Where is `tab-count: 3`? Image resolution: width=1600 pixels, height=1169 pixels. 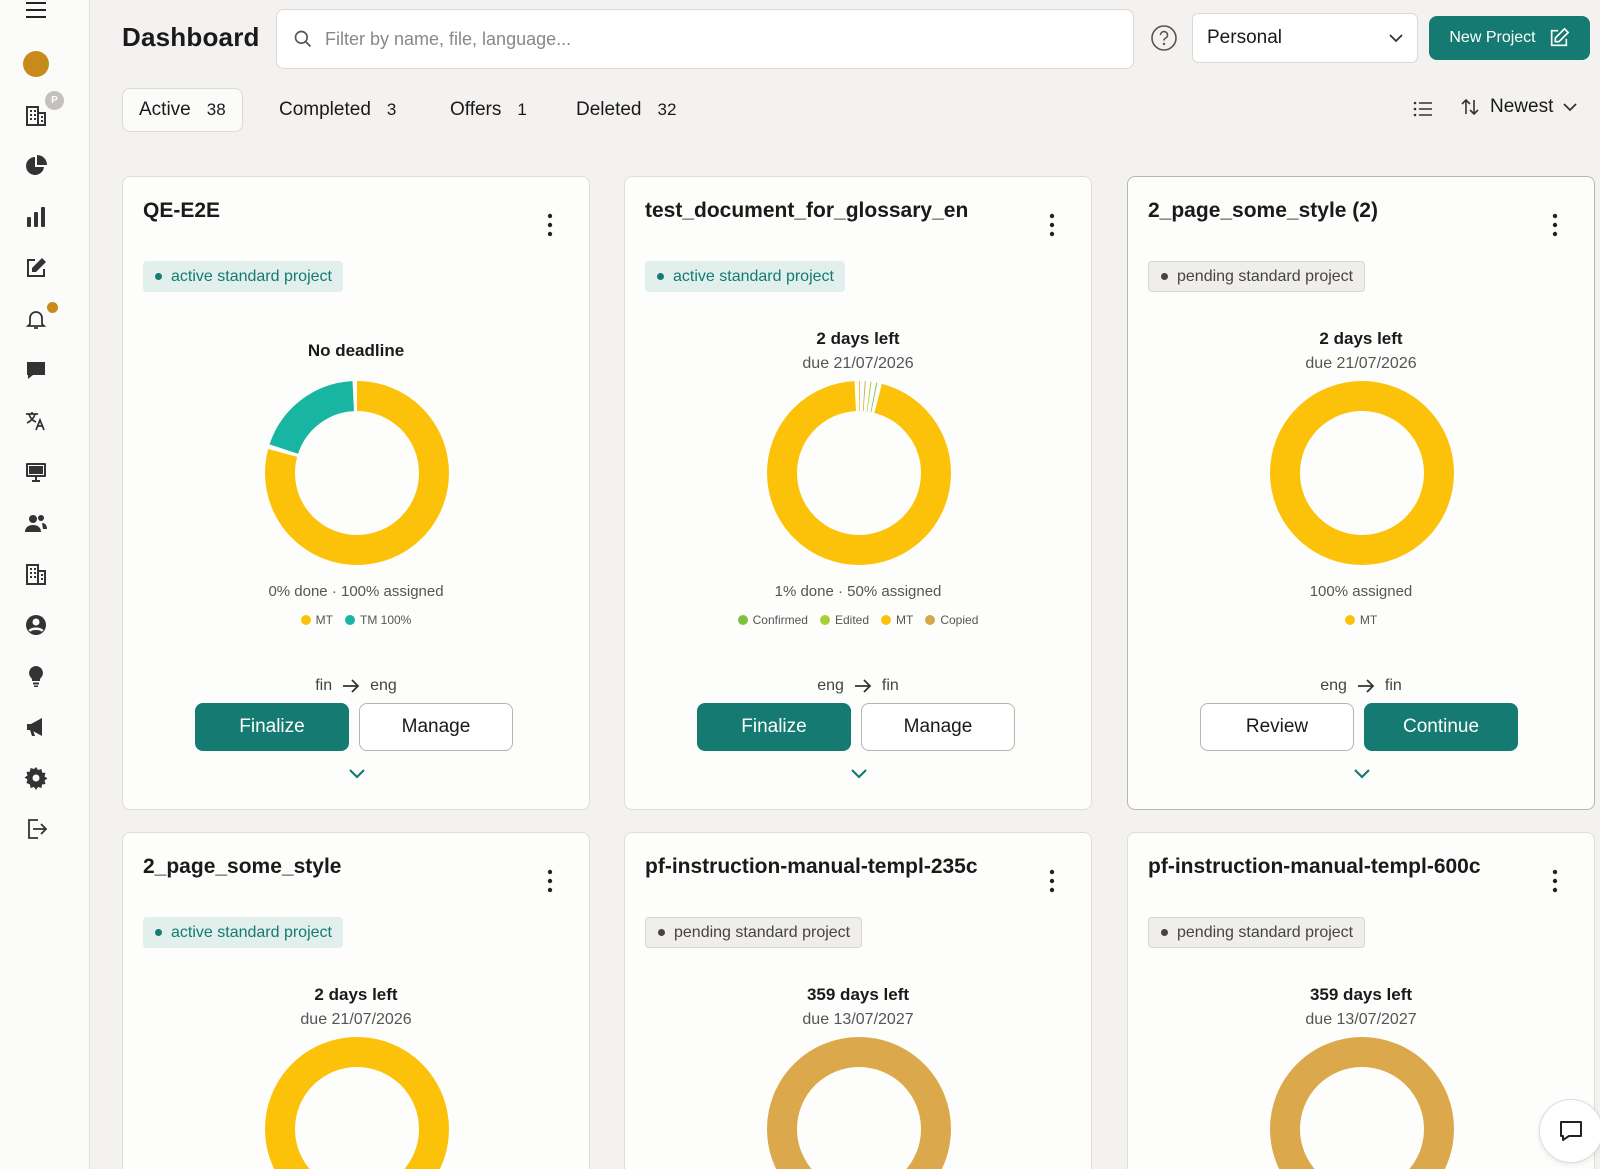 tab-count: 3 is located at coordinates (391, 109).